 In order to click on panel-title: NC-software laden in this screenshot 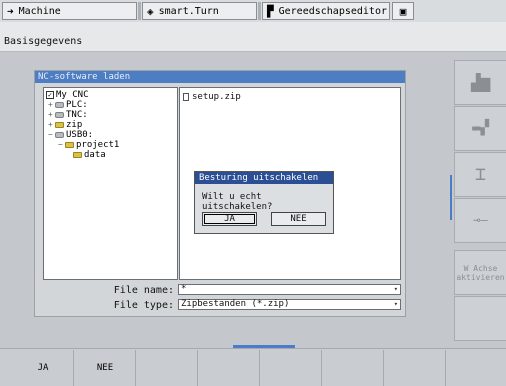, I will do `click(220, 77)`.